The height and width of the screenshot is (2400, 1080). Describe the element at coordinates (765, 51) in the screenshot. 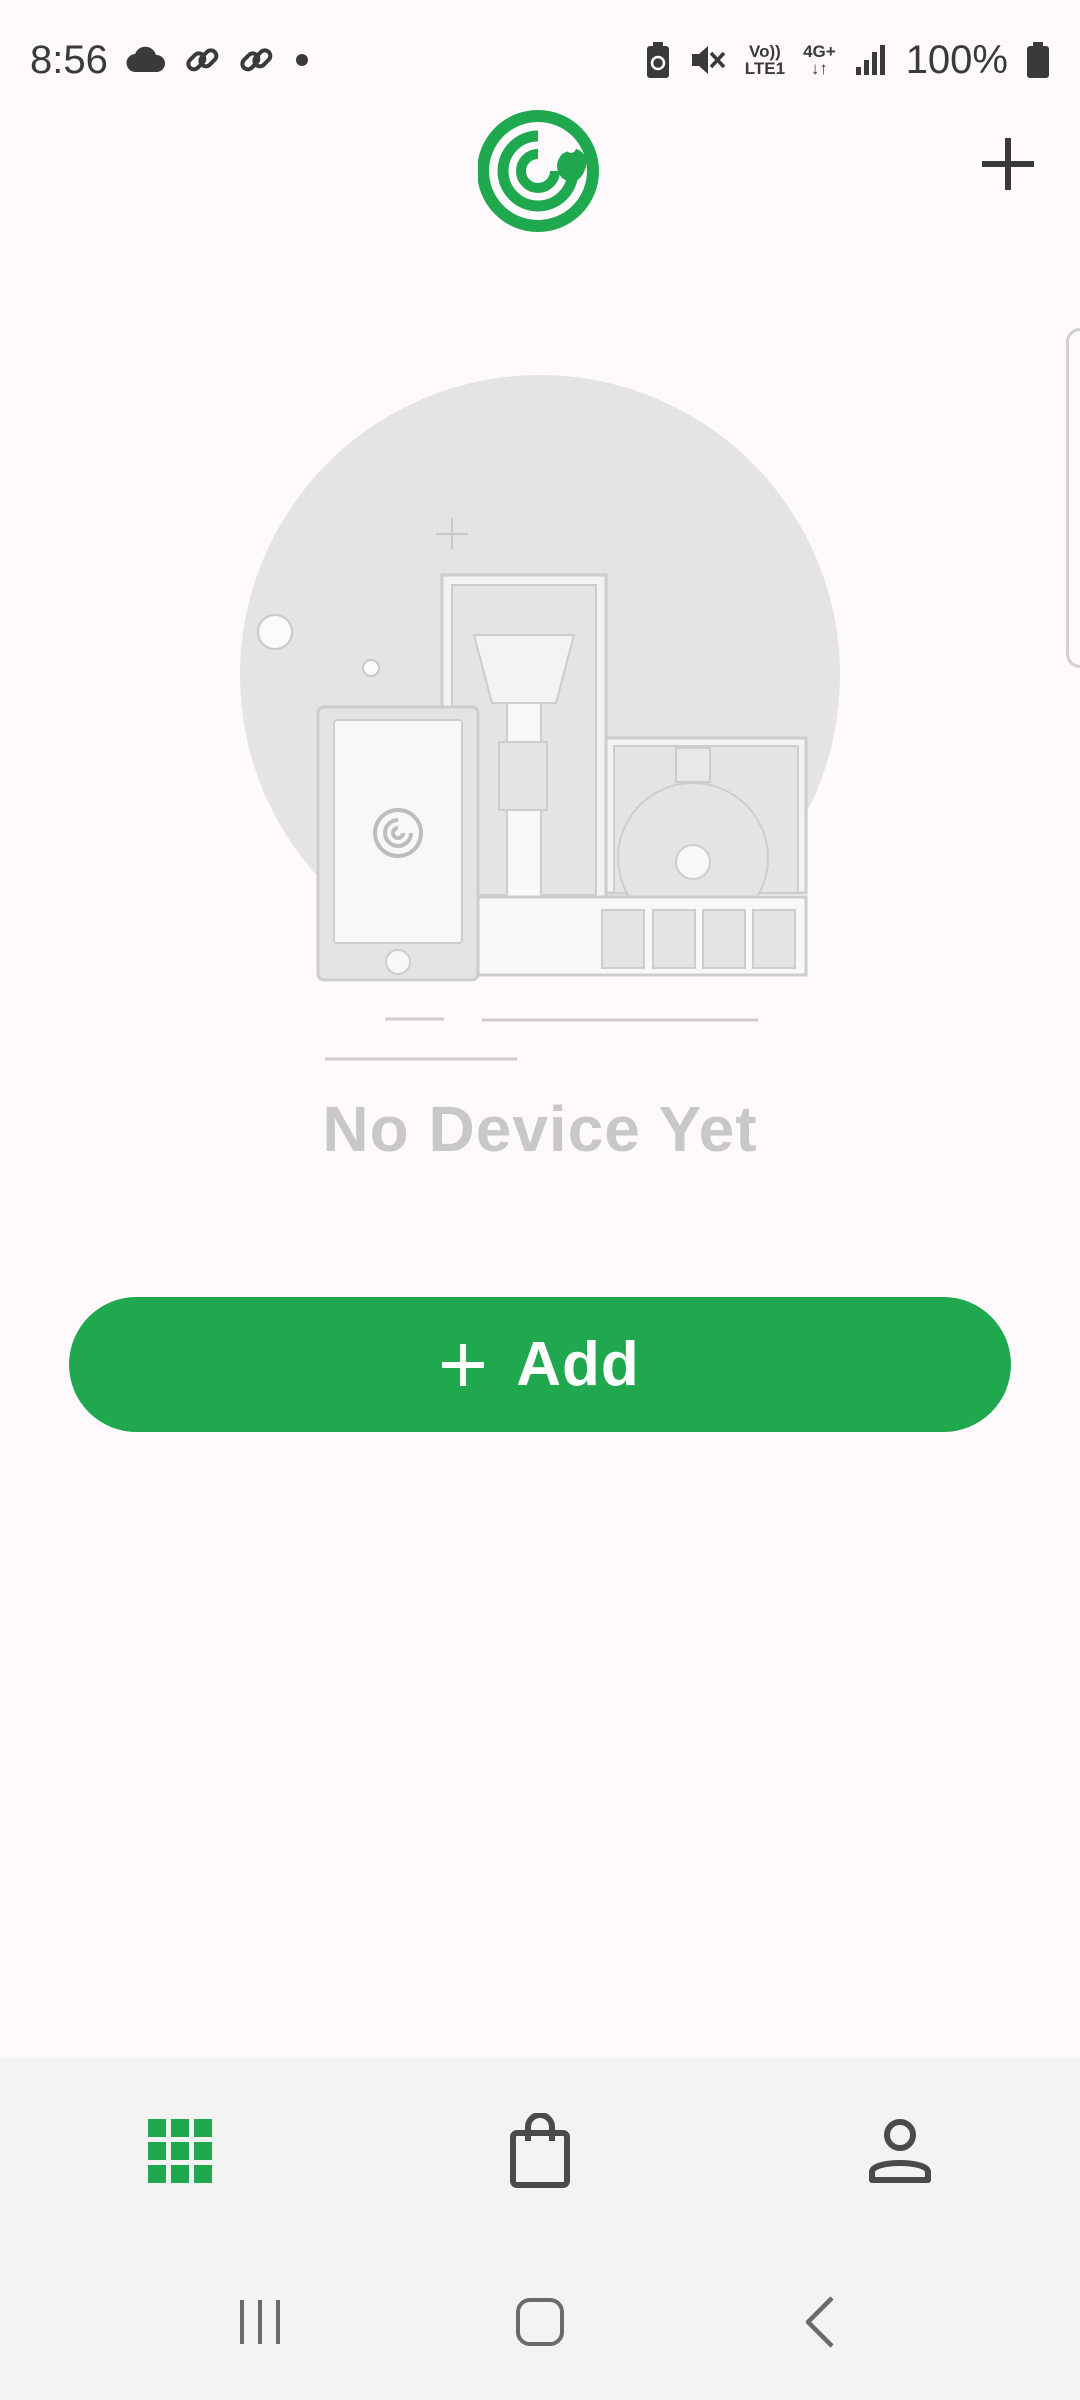

I see `volte-top-label: Vo))` at that location.